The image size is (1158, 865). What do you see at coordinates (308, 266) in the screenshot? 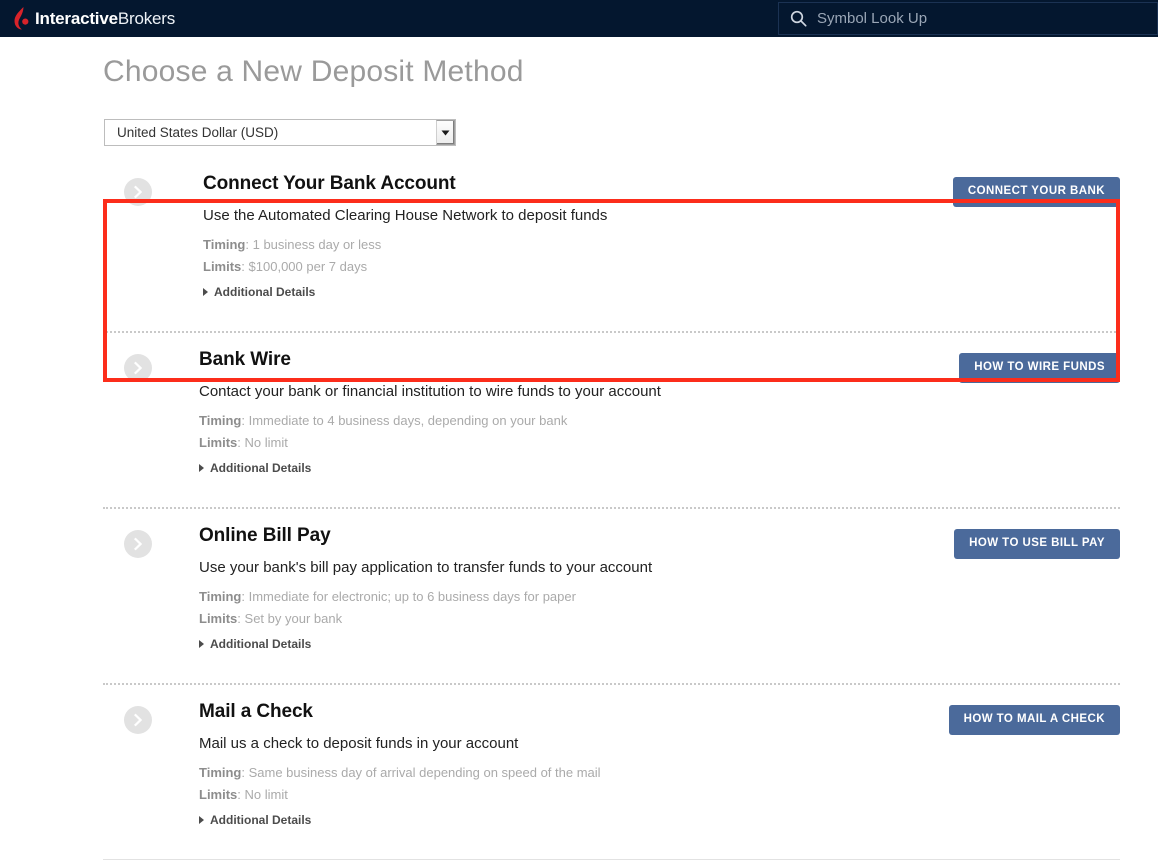
I see `limits-value: $100,000 per 7 days` at bounding box center [308, 266].